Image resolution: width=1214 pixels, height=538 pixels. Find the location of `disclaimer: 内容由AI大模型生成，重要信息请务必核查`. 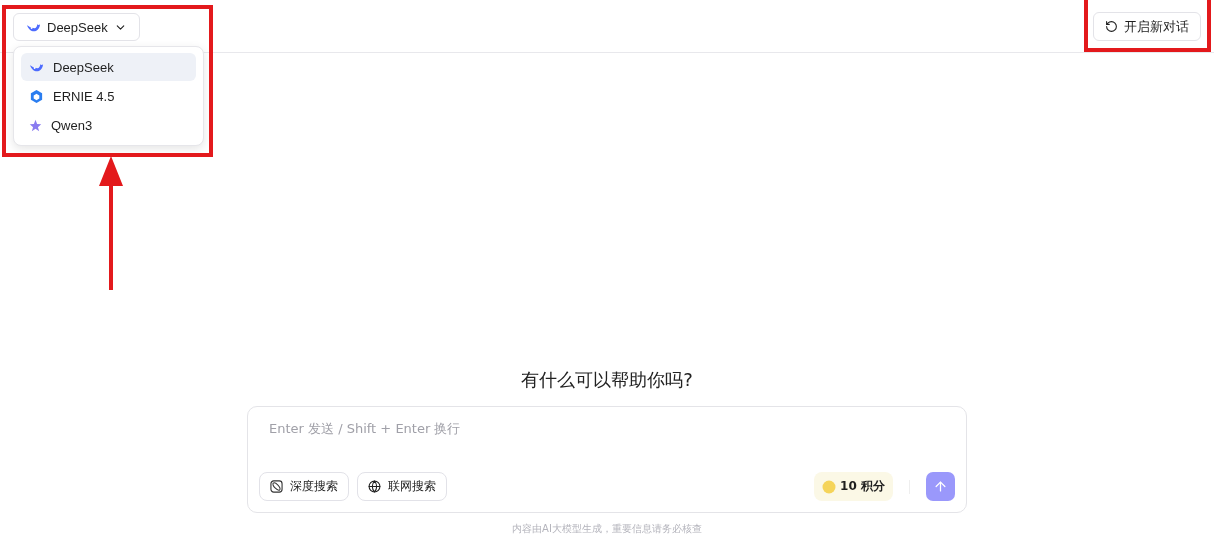

disclaimer: 内容由AI大模型生成，重要信息请务必核查 is located at coordinates (607, 529).